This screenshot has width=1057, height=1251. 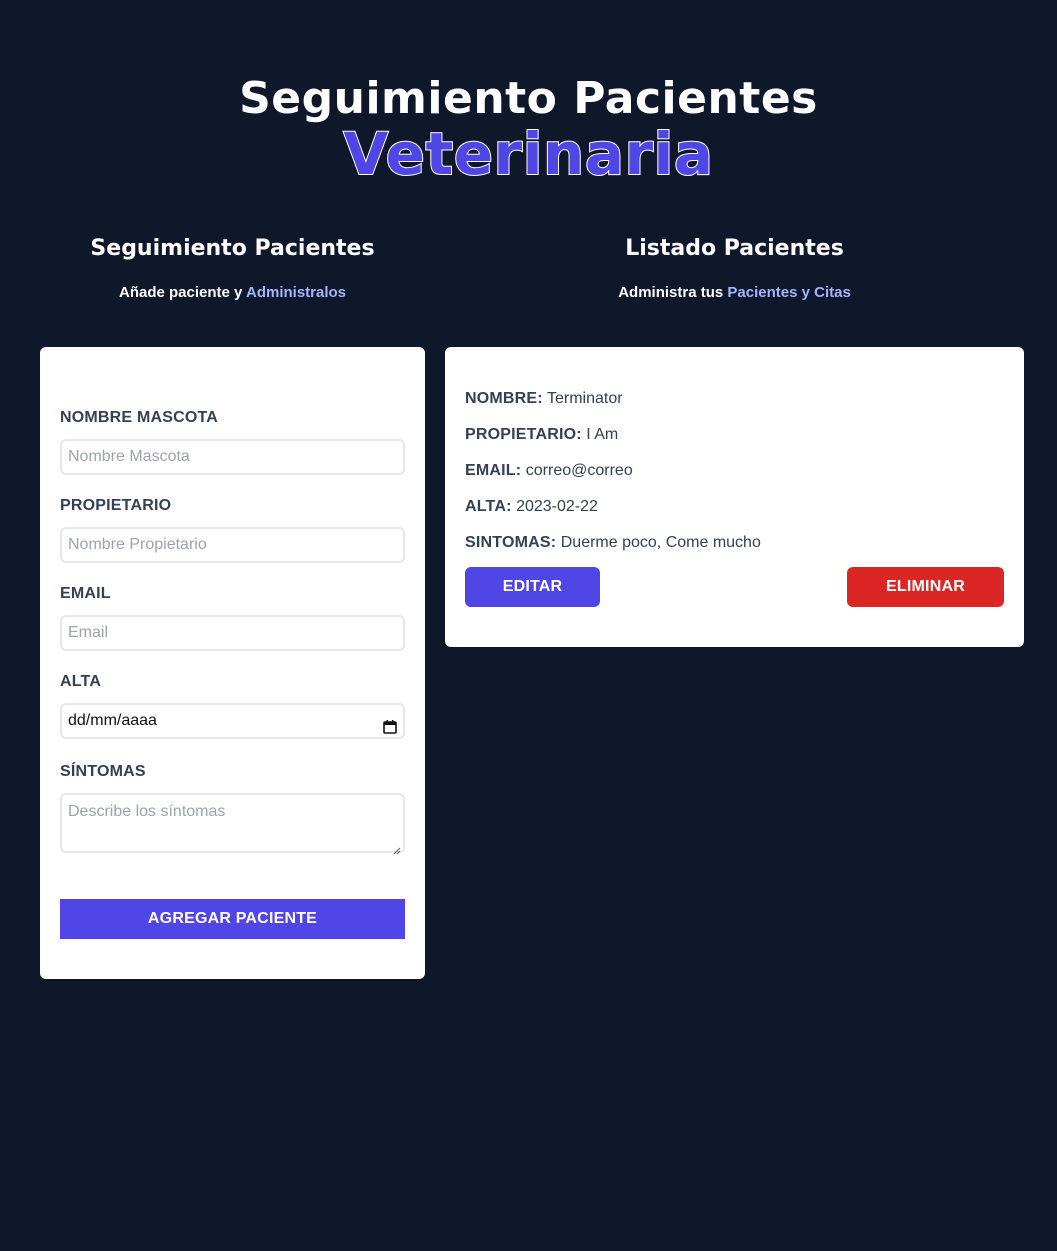 What do you see at coordinates (147, 811) in the screenshot?
I see `symptoms-placeholder: Describe los síntomas` at bounding box center [147, 811].